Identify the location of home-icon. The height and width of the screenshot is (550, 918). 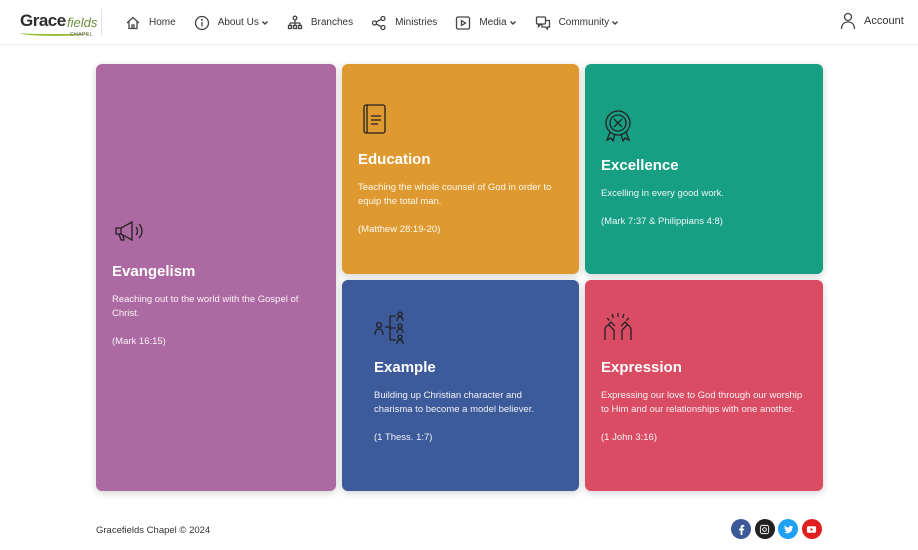
(133, 22).